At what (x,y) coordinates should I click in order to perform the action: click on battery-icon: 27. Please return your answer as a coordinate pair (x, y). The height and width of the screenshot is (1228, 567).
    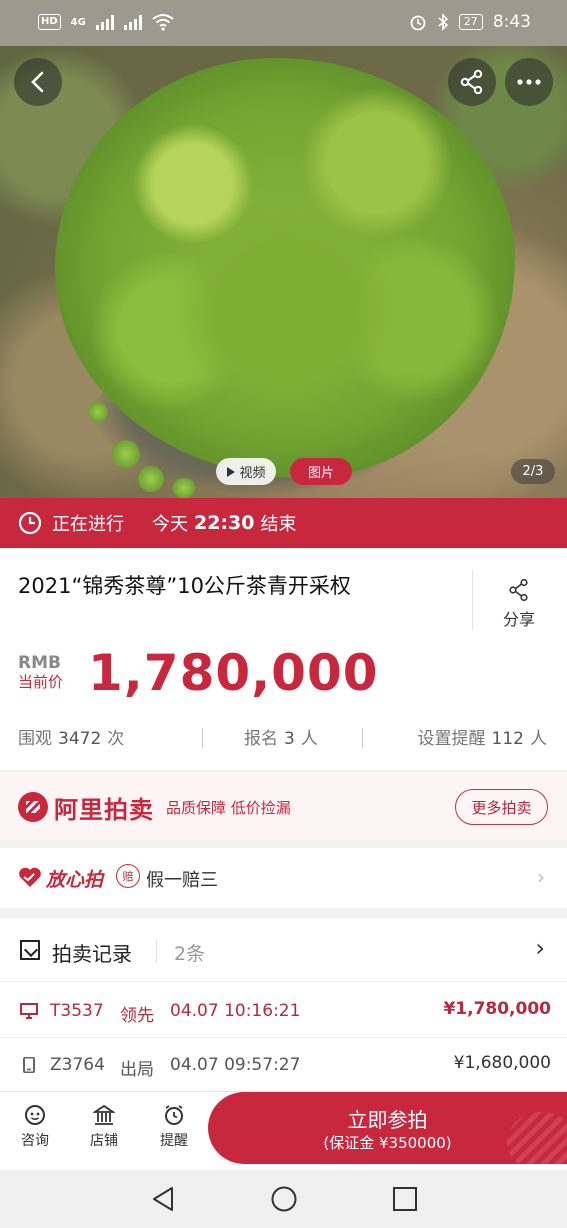
    Looking at the image, I should click on (470, 22).